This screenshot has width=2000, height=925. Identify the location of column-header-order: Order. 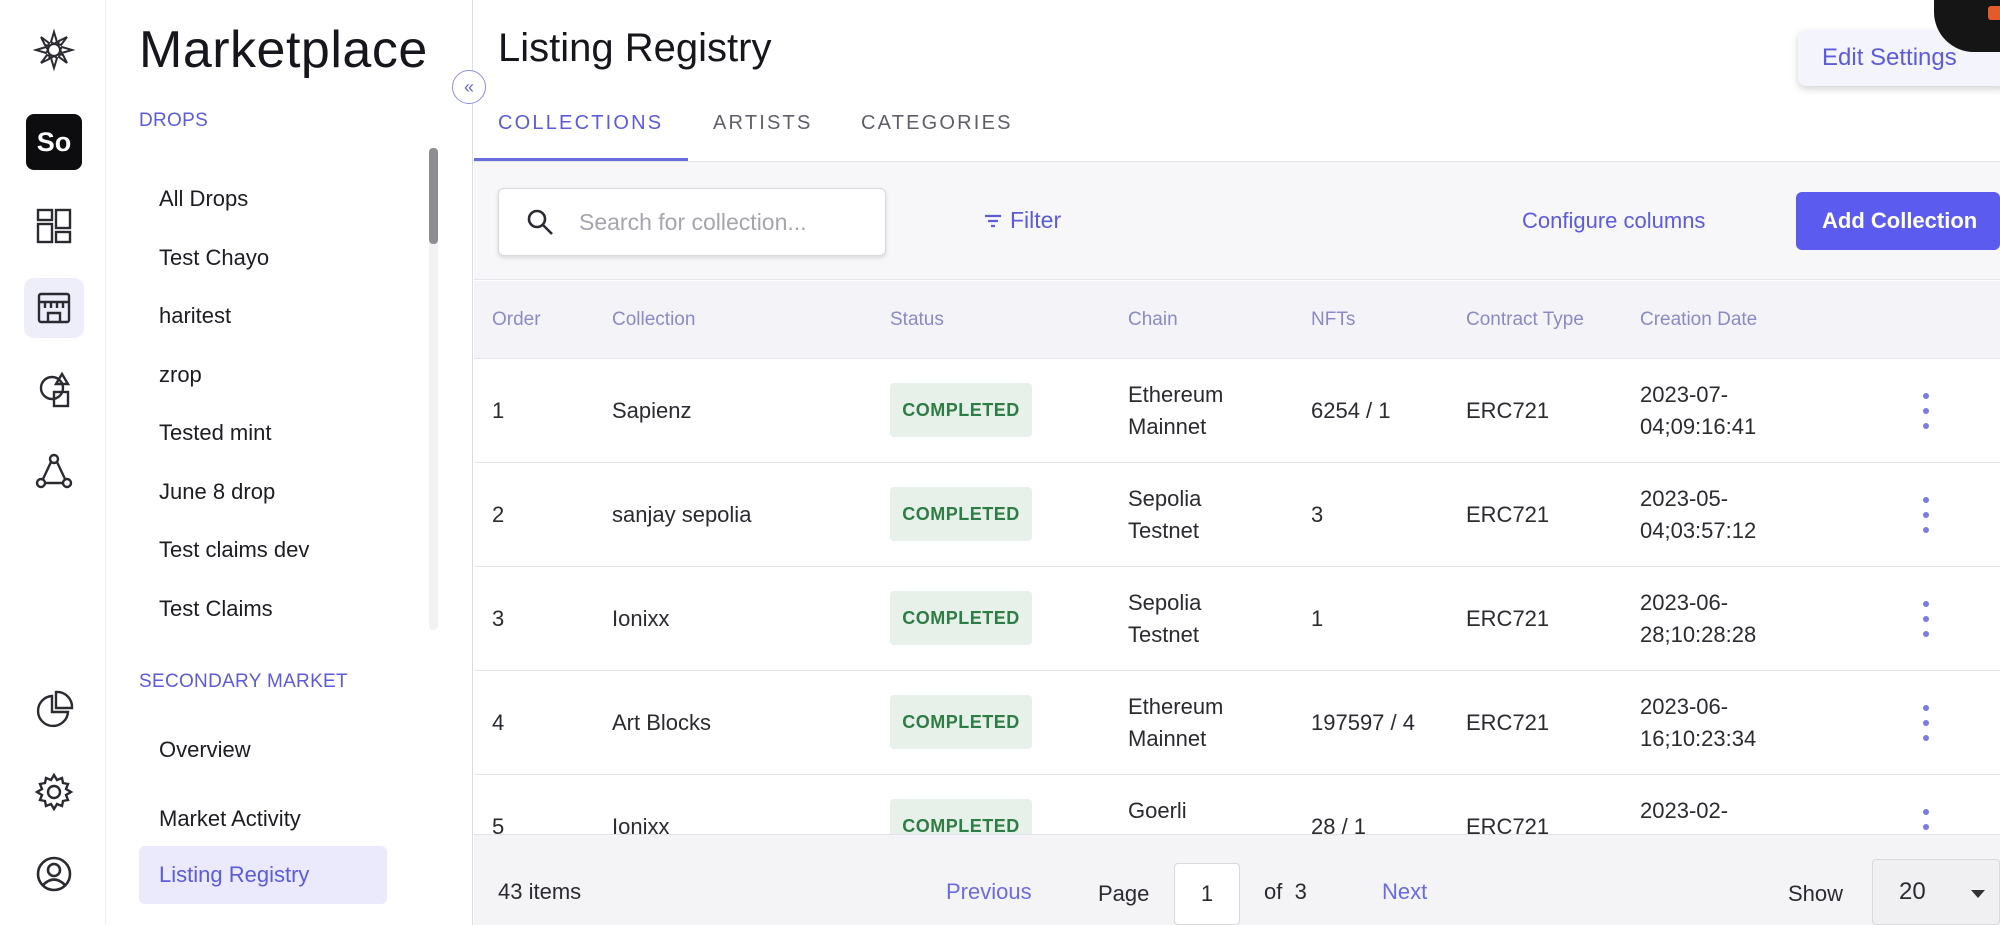
(516, 320).